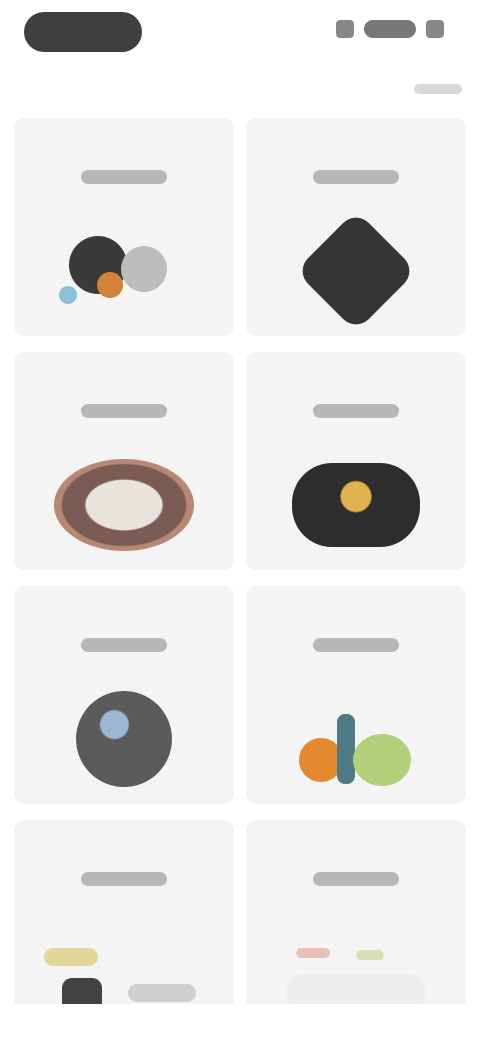 The image size is (480, 1040). Describe the element at coordinates (435, 29) in the screenshot. I see `menu-icon` at that location.